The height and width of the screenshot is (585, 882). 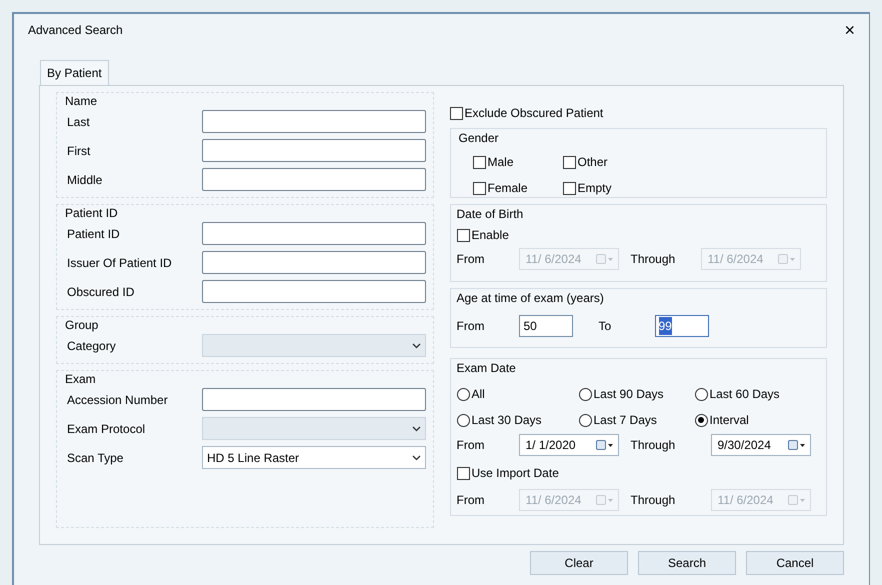 I want to click on radio-button: Interval, so click(x=754, y=420).